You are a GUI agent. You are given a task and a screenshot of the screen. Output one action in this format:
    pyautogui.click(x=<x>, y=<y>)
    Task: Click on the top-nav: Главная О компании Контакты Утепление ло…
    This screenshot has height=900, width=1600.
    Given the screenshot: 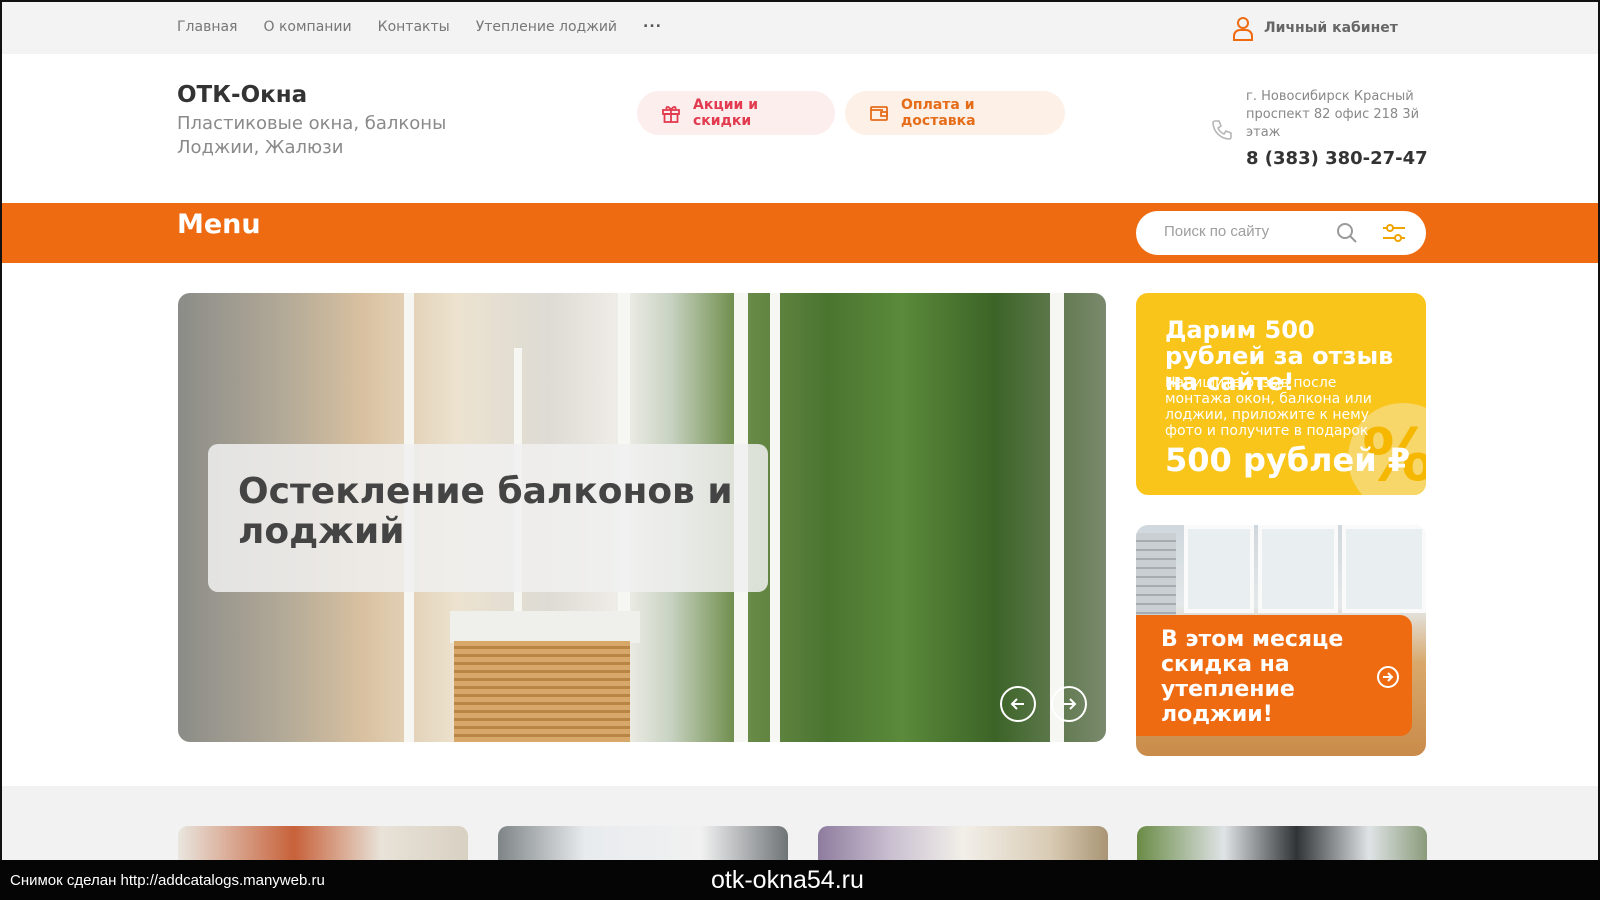 What is the action you would take?
    pyautogui.click(x=419, y=25)
    